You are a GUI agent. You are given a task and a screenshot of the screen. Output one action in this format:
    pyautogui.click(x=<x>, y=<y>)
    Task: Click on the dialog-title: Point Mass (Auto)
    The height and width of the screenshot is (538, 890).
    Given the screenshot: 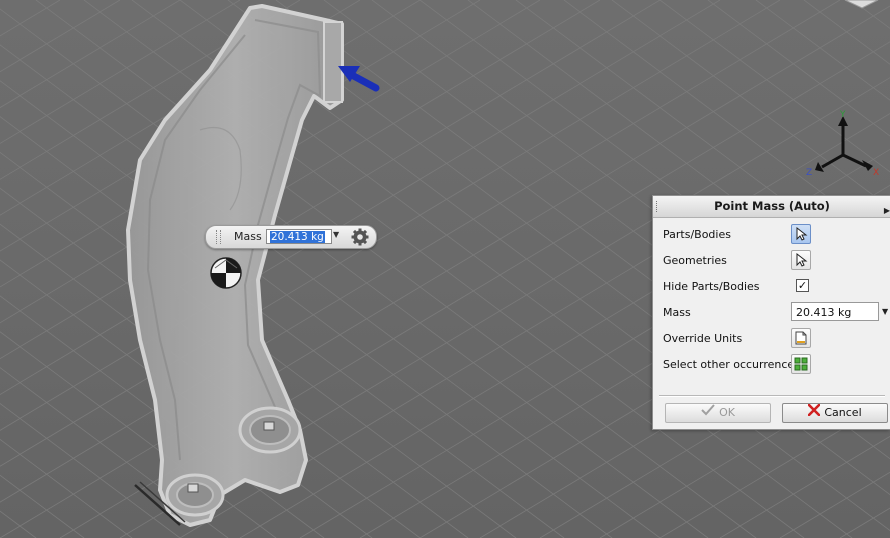 What is the action you would take?
    pyautogui.click(x=772, y=206)
    